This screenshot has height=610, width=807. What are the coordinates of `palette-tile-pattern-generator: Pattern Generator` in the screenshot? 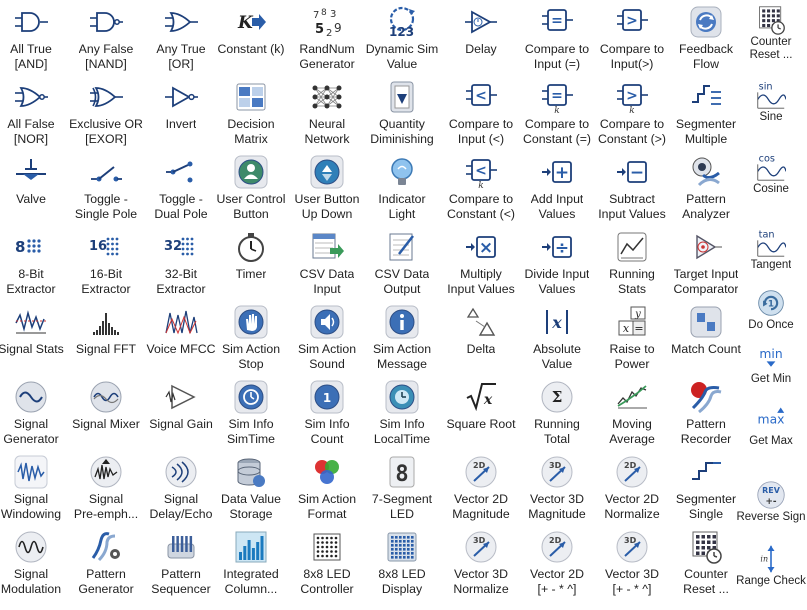 It's located at (106, 563).